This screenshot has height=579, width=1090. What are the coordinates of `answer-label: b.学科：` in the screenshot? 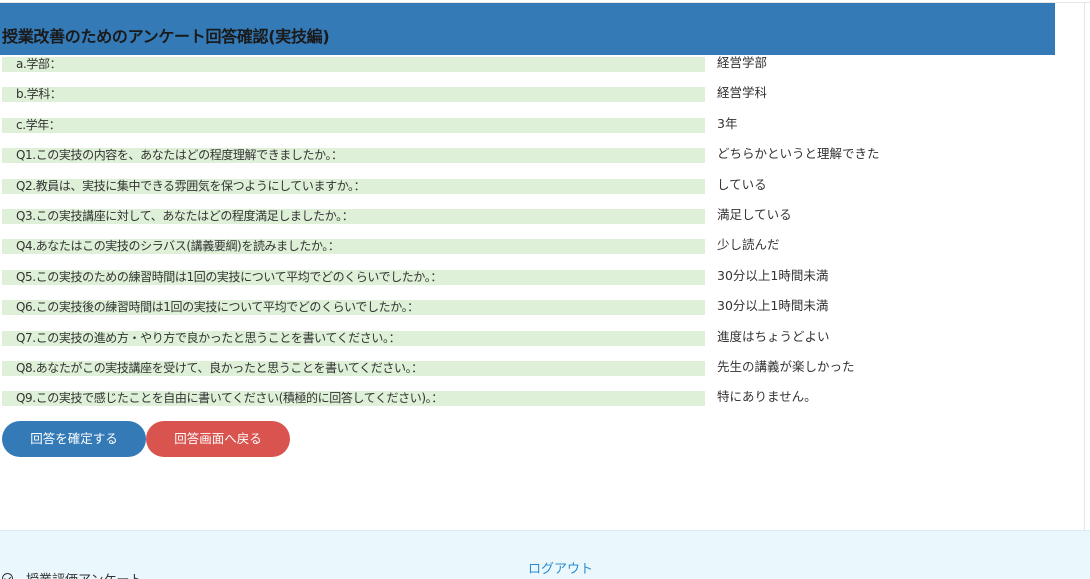 It's located at (353, 95).